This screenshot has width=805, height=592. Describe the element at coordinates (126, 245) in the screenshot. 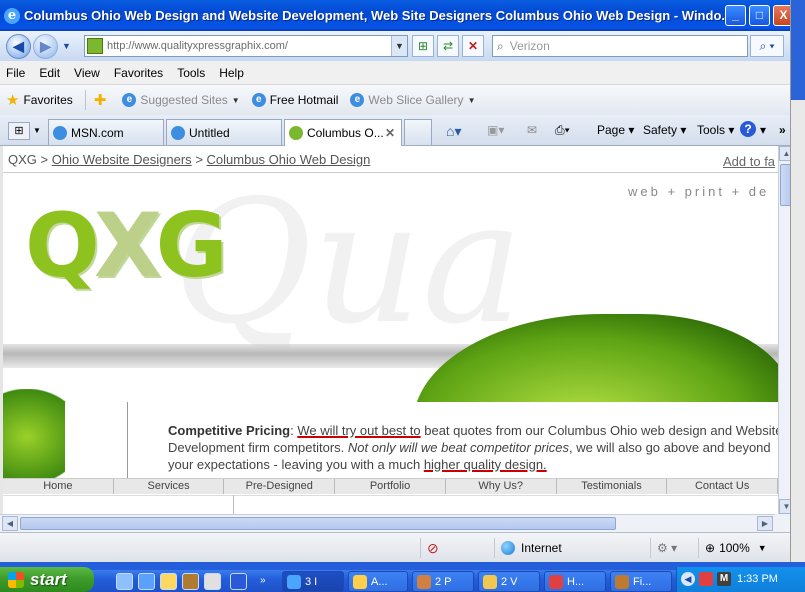

I see `qxg-logo: QXG` at that location.